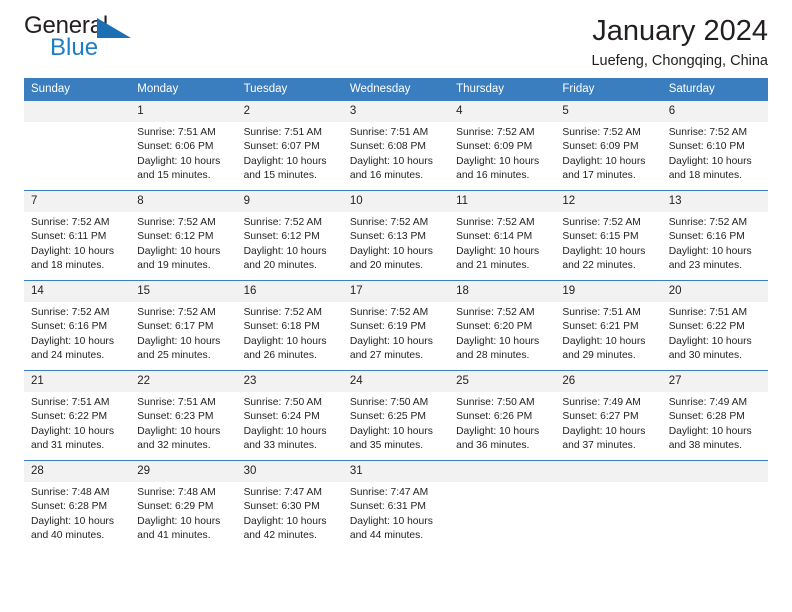 The height and width of the screenshot is (612, 792). I want to click on day-number: 7, so click(77, 201).